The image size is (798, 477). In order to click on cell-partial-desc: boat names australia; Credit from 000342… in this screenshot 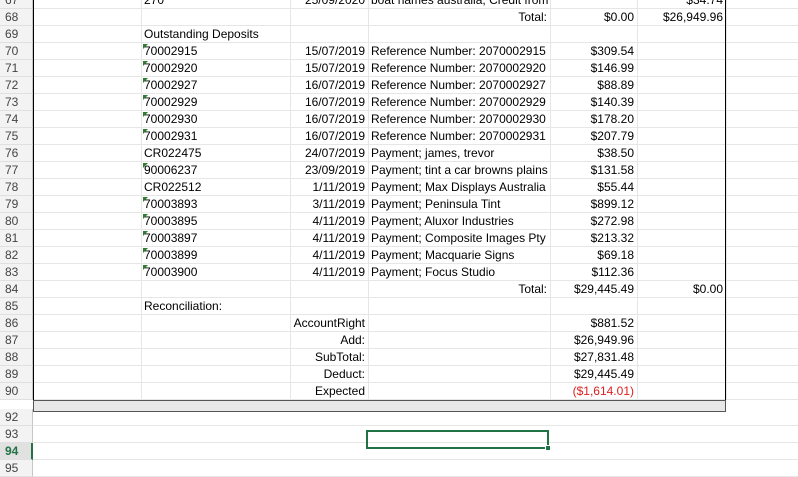, I will do `click(459, 4)`.